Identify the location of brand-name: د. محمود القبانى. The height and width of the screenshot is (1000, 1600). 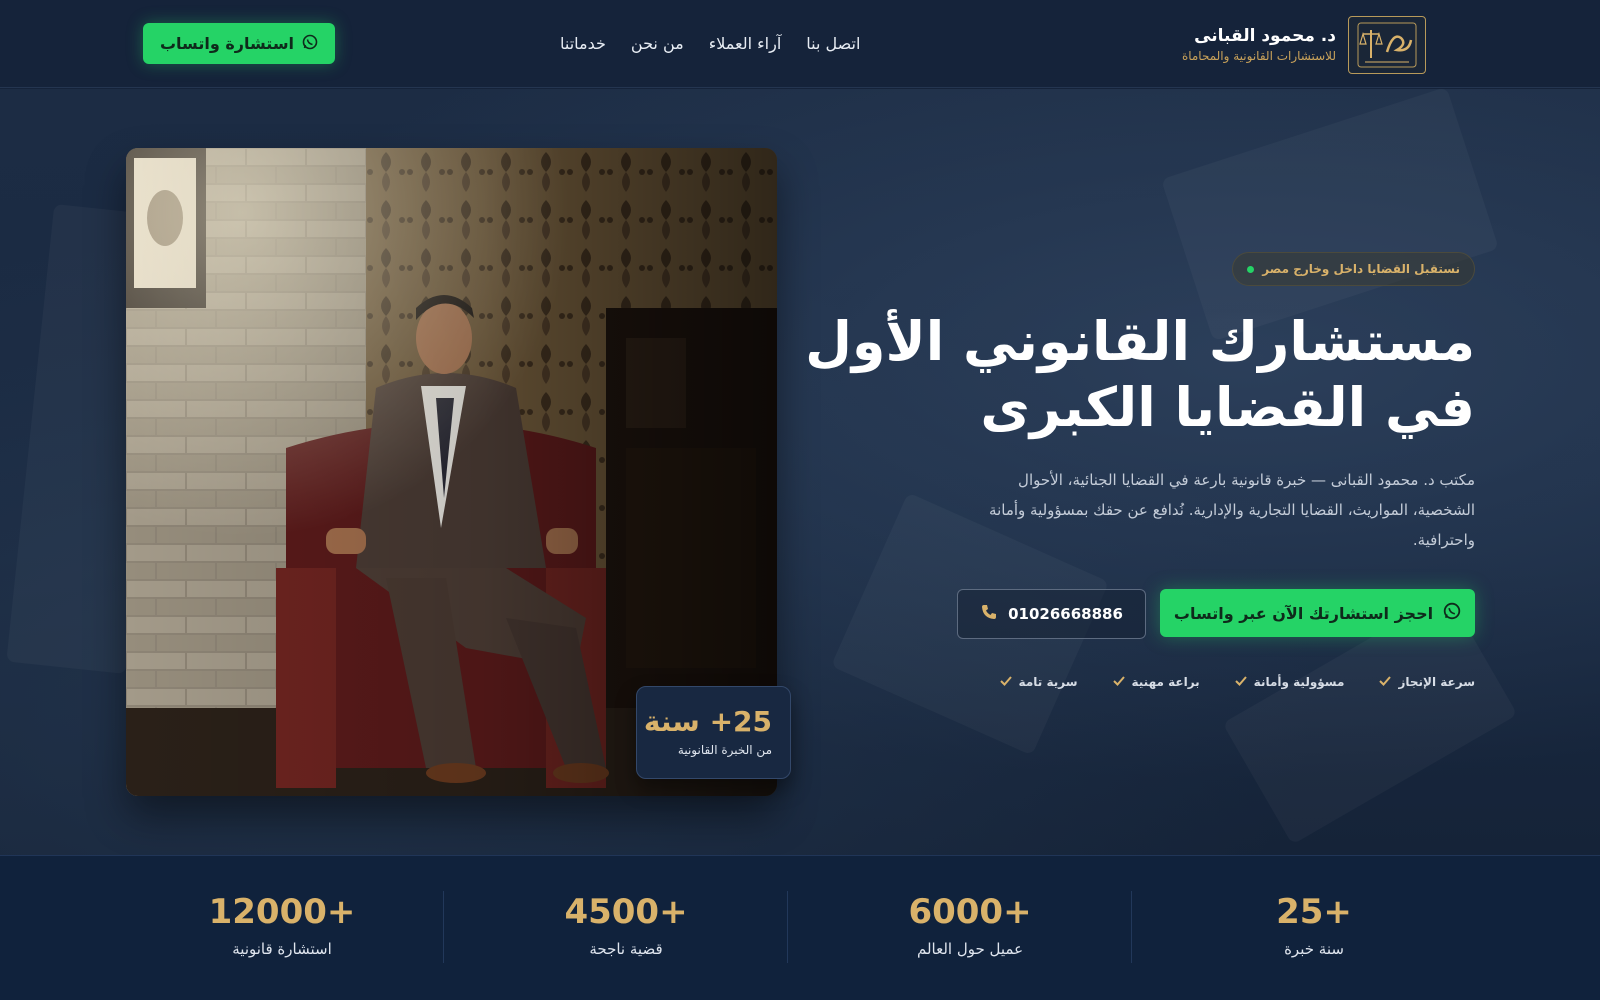
(1265, 36).